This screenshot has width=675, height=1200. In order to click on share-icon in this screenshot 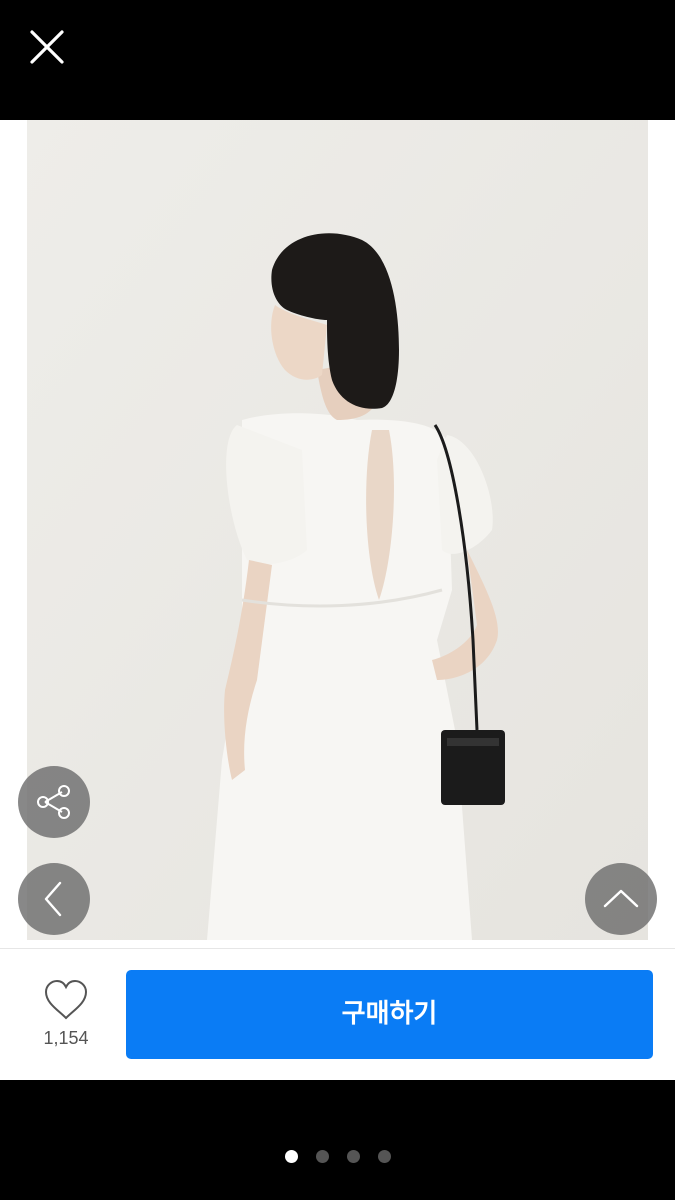, I will do `click(53, 802)`.